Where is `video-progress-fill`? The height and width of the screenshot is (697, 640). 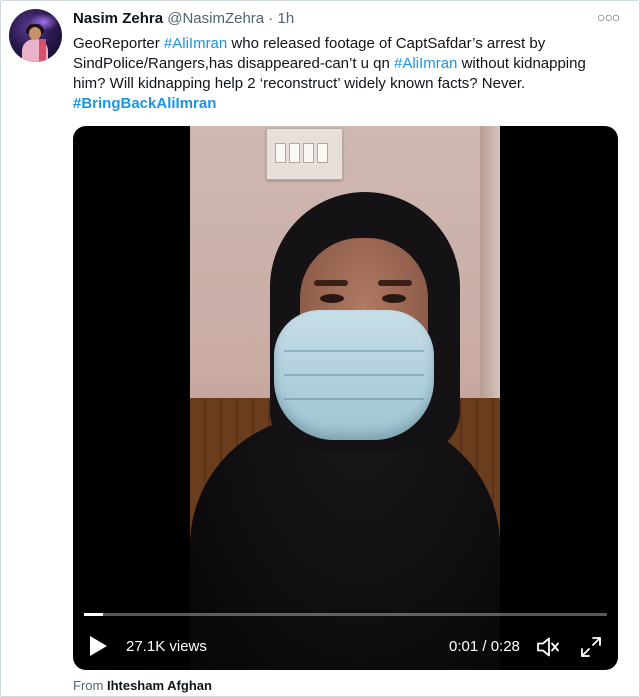
video-progress-fill is located at coordinates (93, 614).